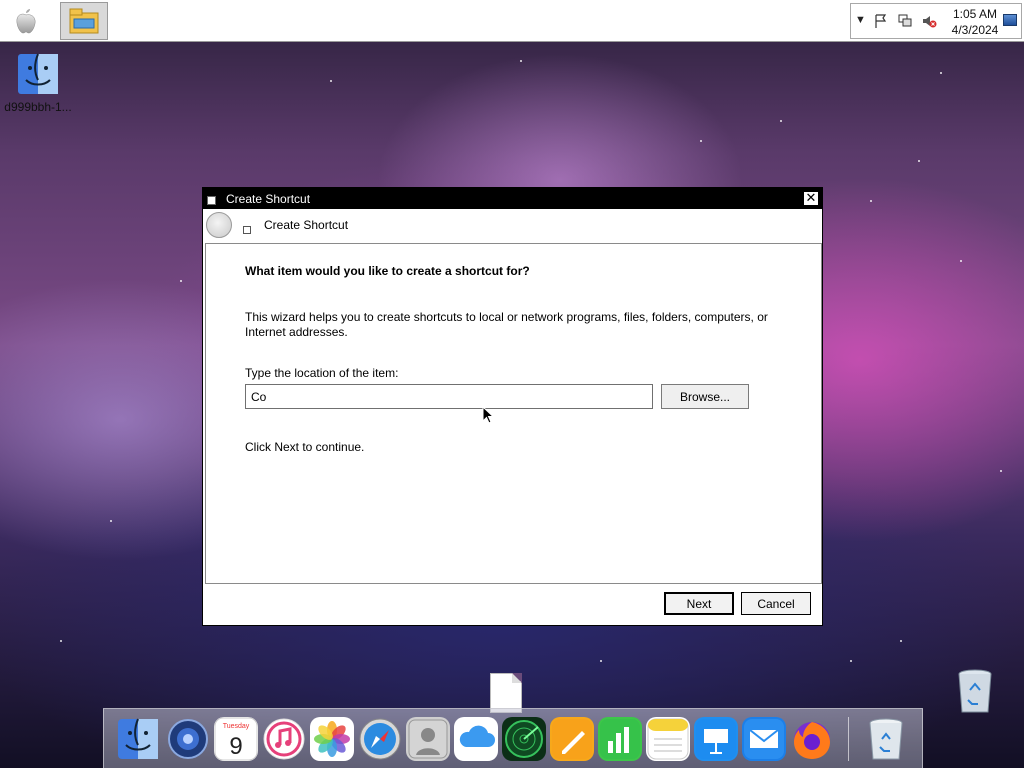  I want to click on taskbar-explorer-button, so click(84, 21).